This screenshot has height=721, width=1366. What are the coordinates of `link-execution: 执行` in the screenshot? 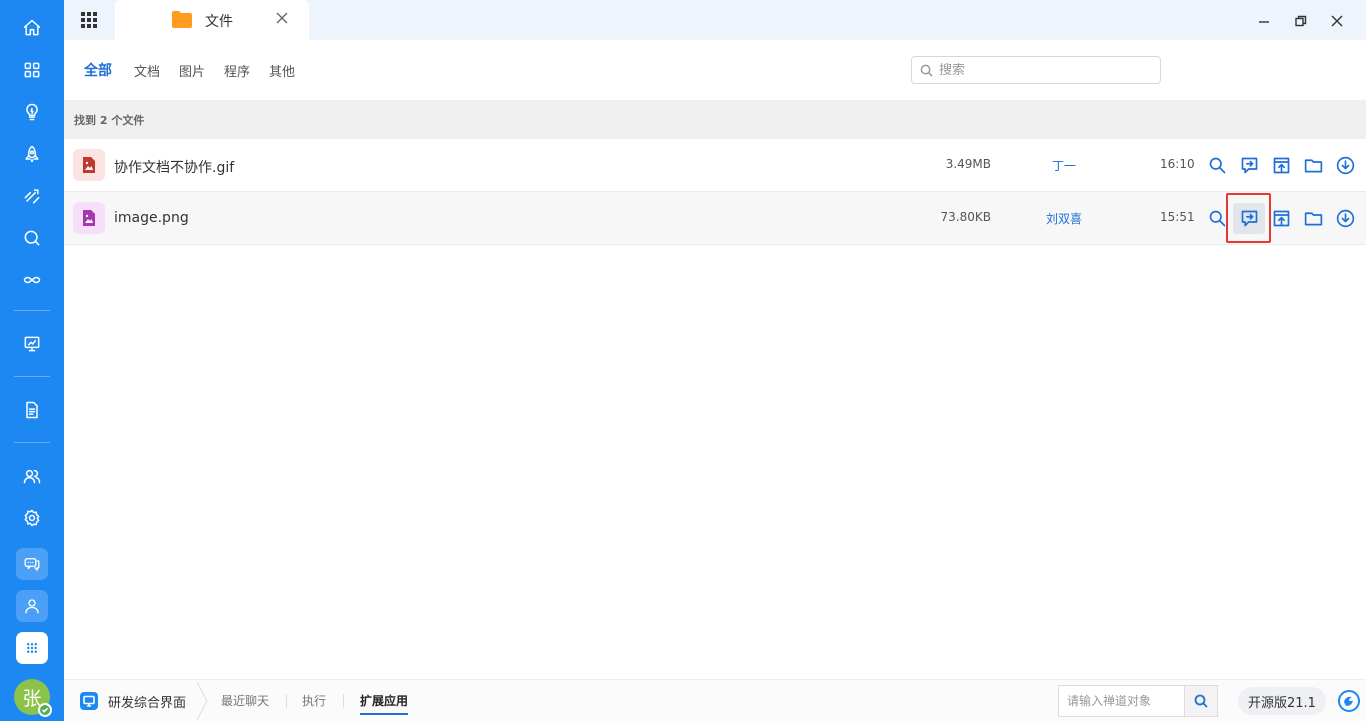 It's located at (314, 700).